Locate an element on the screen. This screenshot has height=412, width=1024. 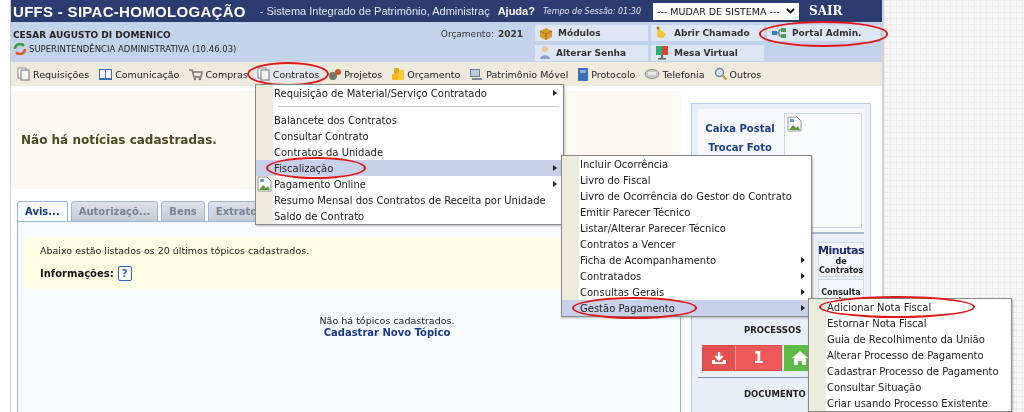
budget-year: Orçamento: 2021 is located at coordinates (481, 34).